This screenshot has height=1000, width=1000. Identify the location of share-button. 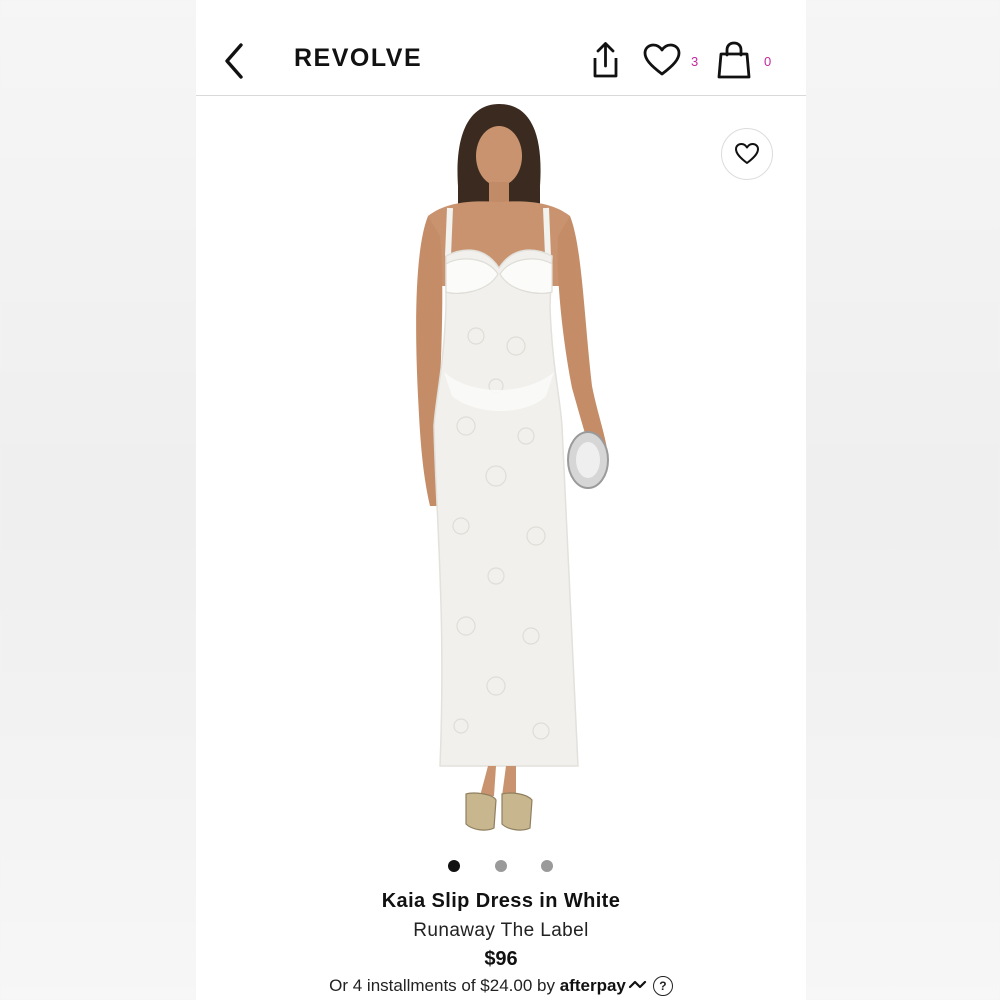
(605, 60).